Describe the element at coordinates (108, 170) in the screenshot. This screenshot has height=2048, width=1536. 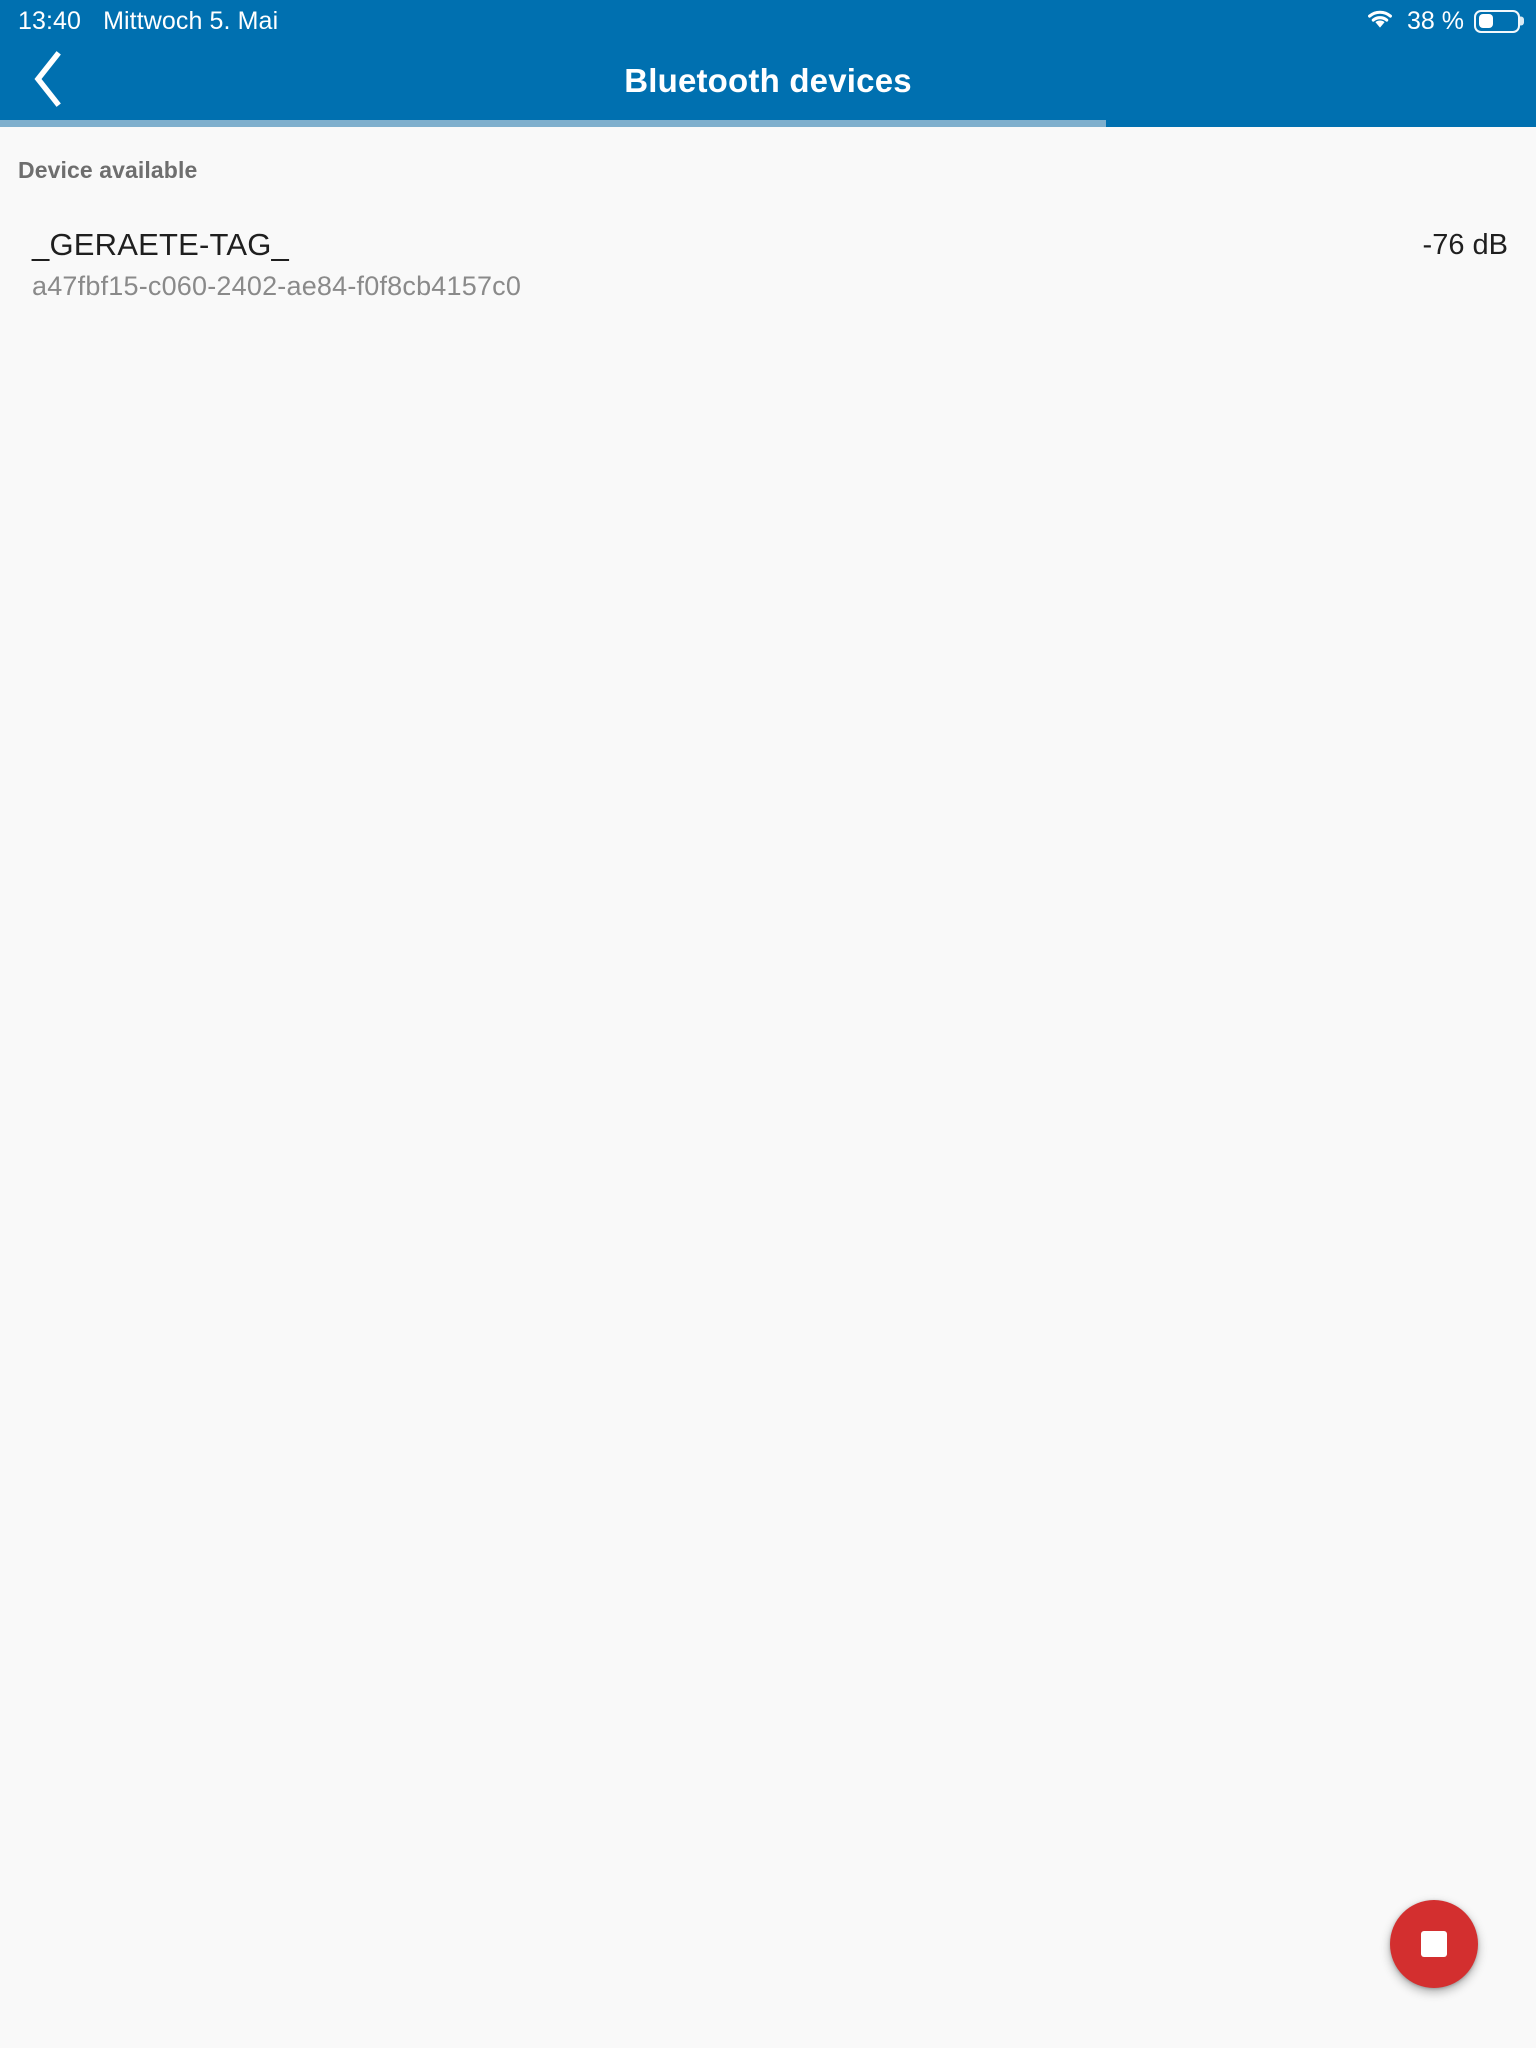
I see `section-header-device-available: Device available` at that location.